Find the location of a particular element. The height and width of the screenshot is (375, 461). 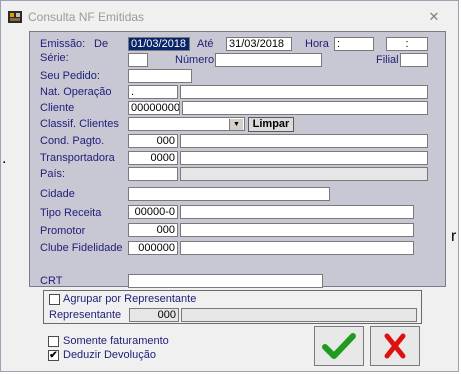

agrupar-representante-label: Agrupar por Representante is located at coordinates (130, 299).